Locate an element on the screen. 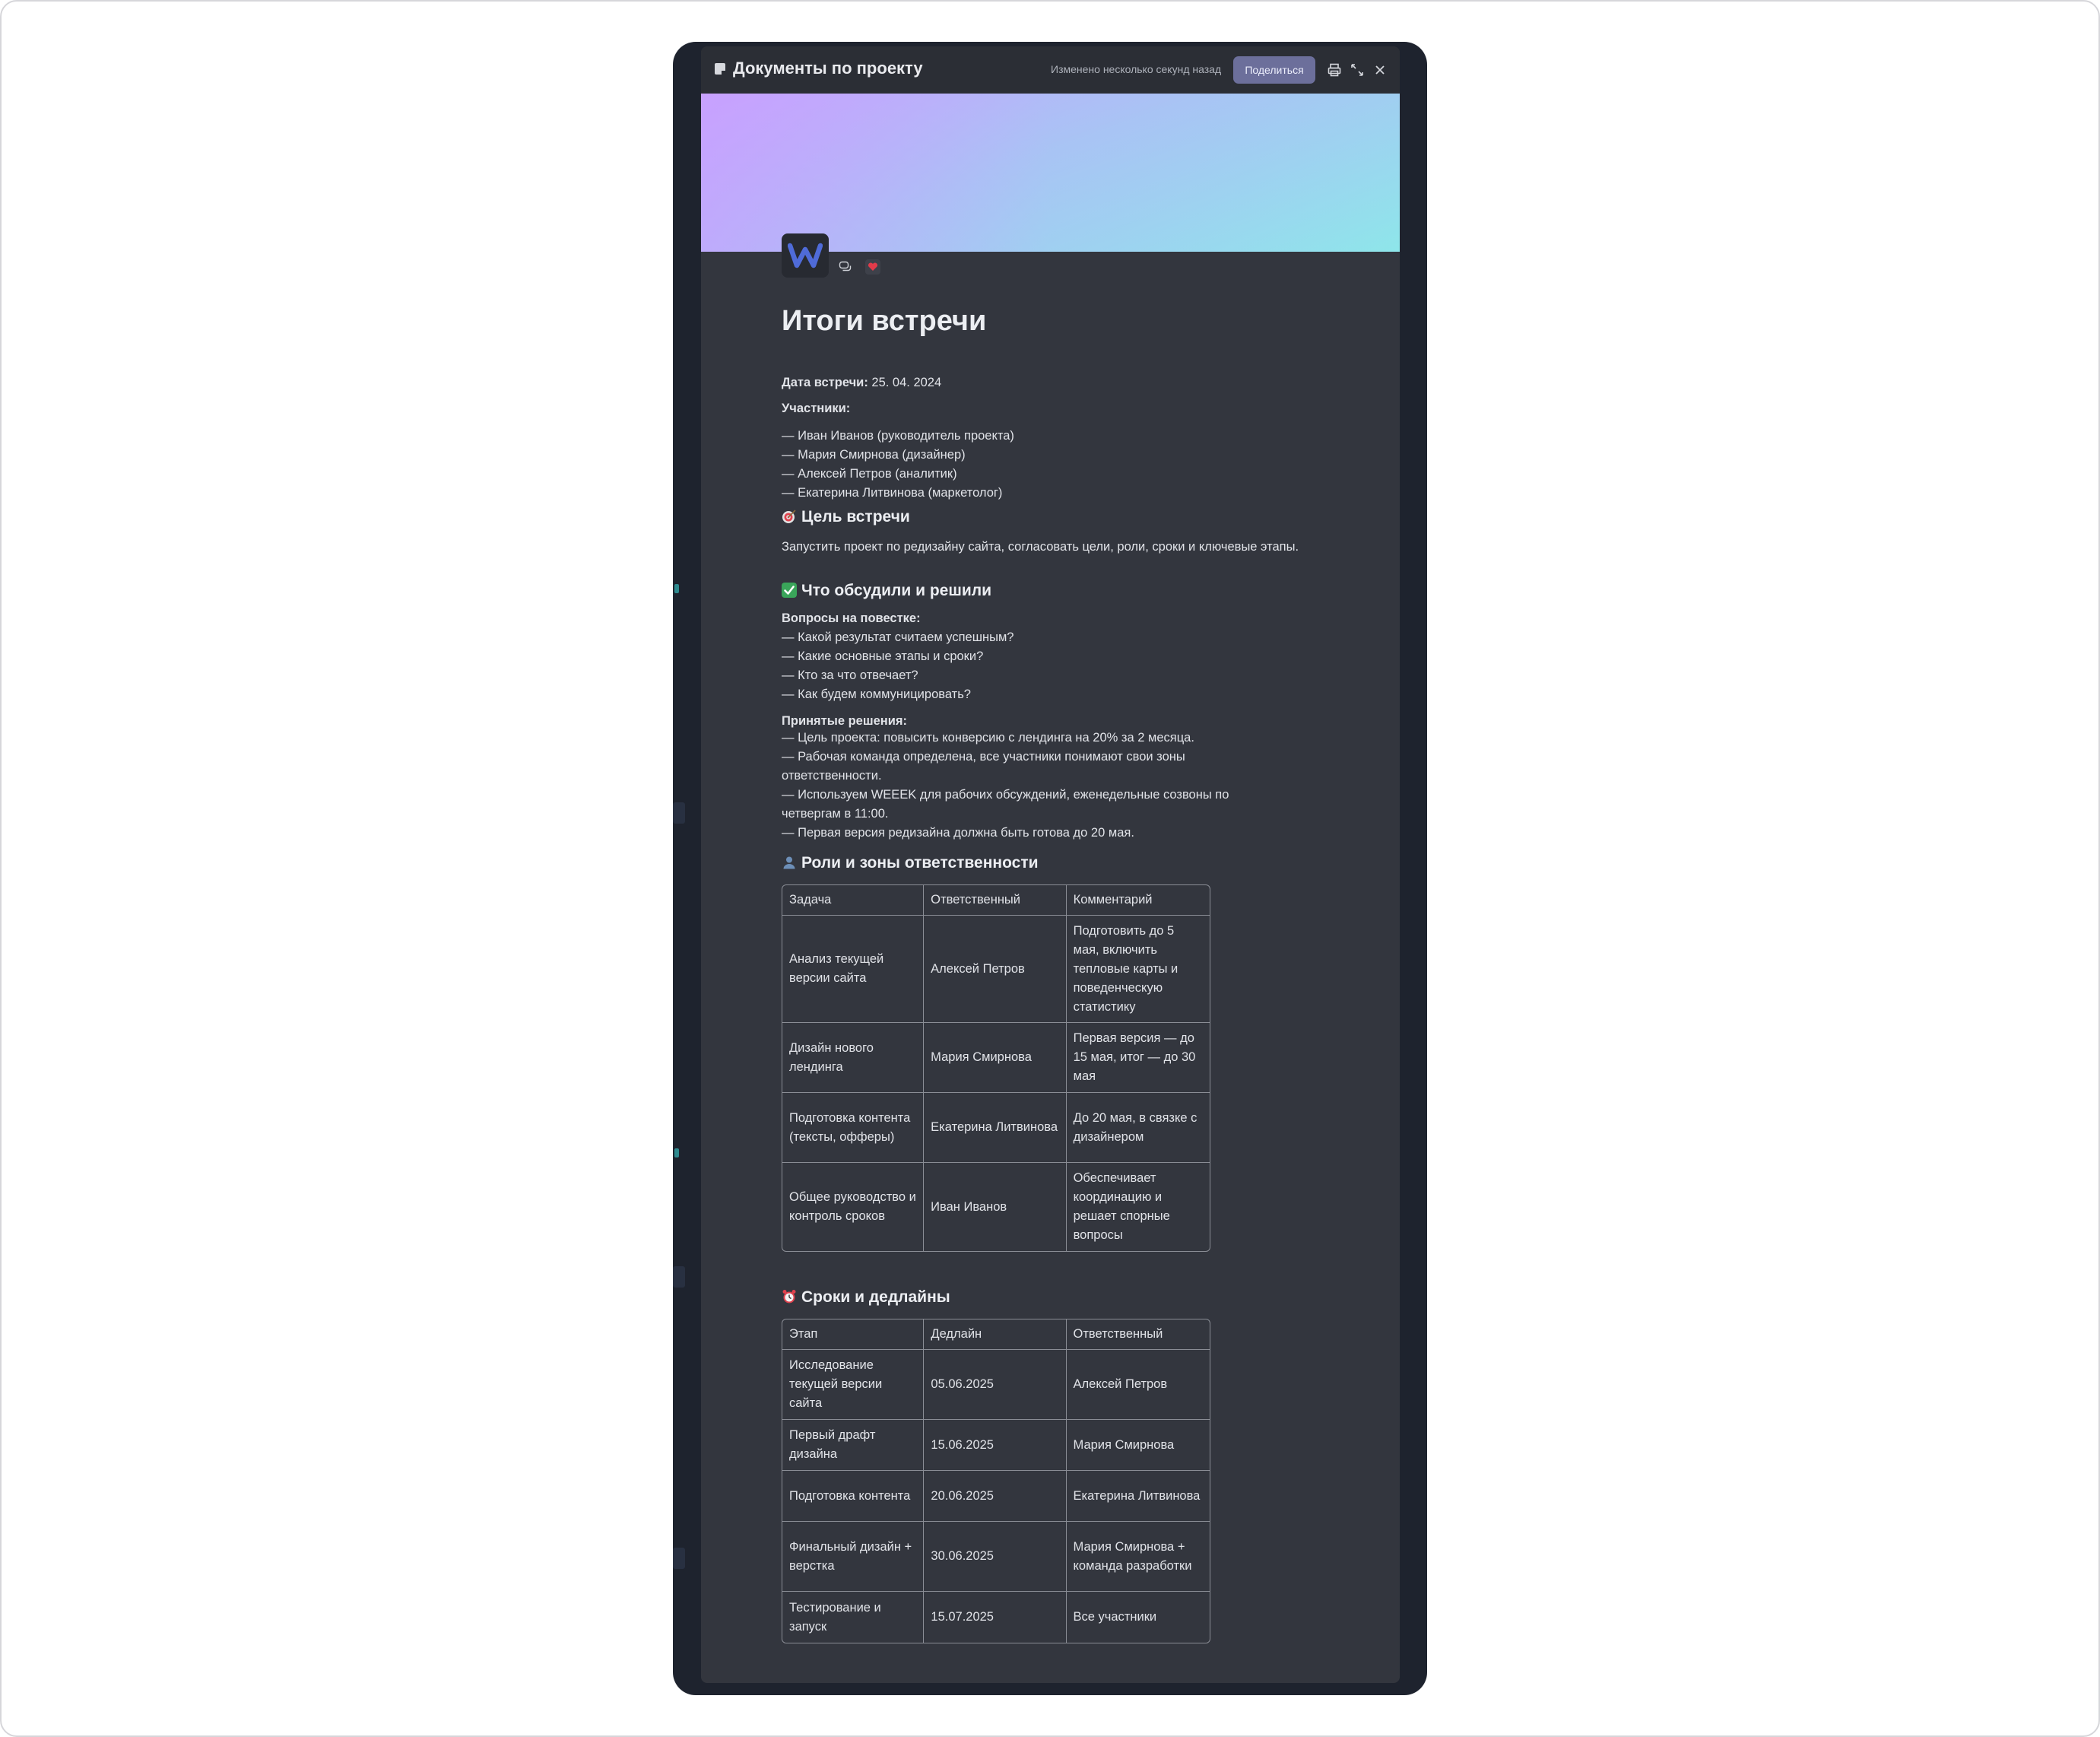 The image size is (2100, 1737). agenda-item: — Какой результат считаем успешным? is located at coordinates (898, 637).